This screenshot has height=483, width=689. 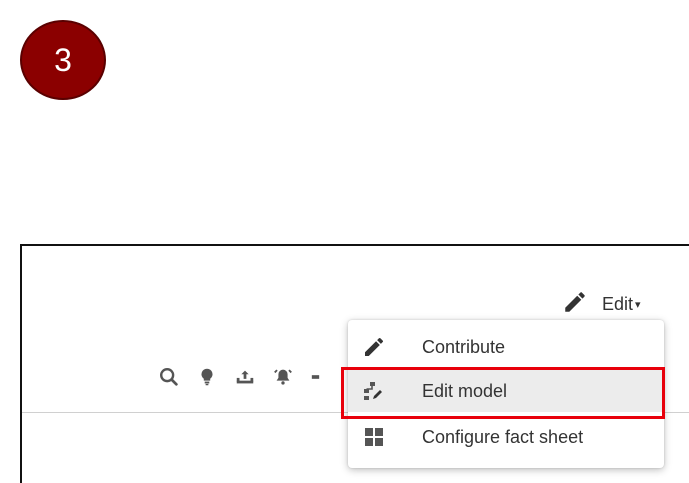 I want to click on menu-item-configure-fact-sheet: Configure fact sheet, so click(x=506, y=437).